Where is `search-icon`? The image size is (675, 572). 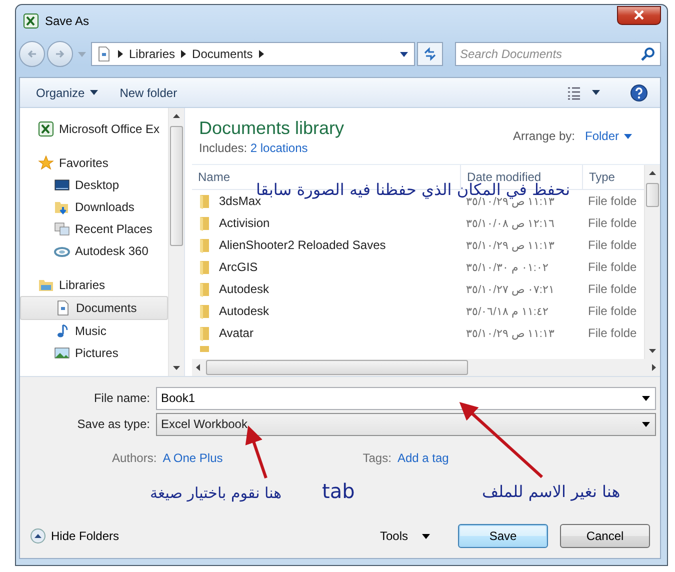
search-icon is located at coordinates (648, 54).